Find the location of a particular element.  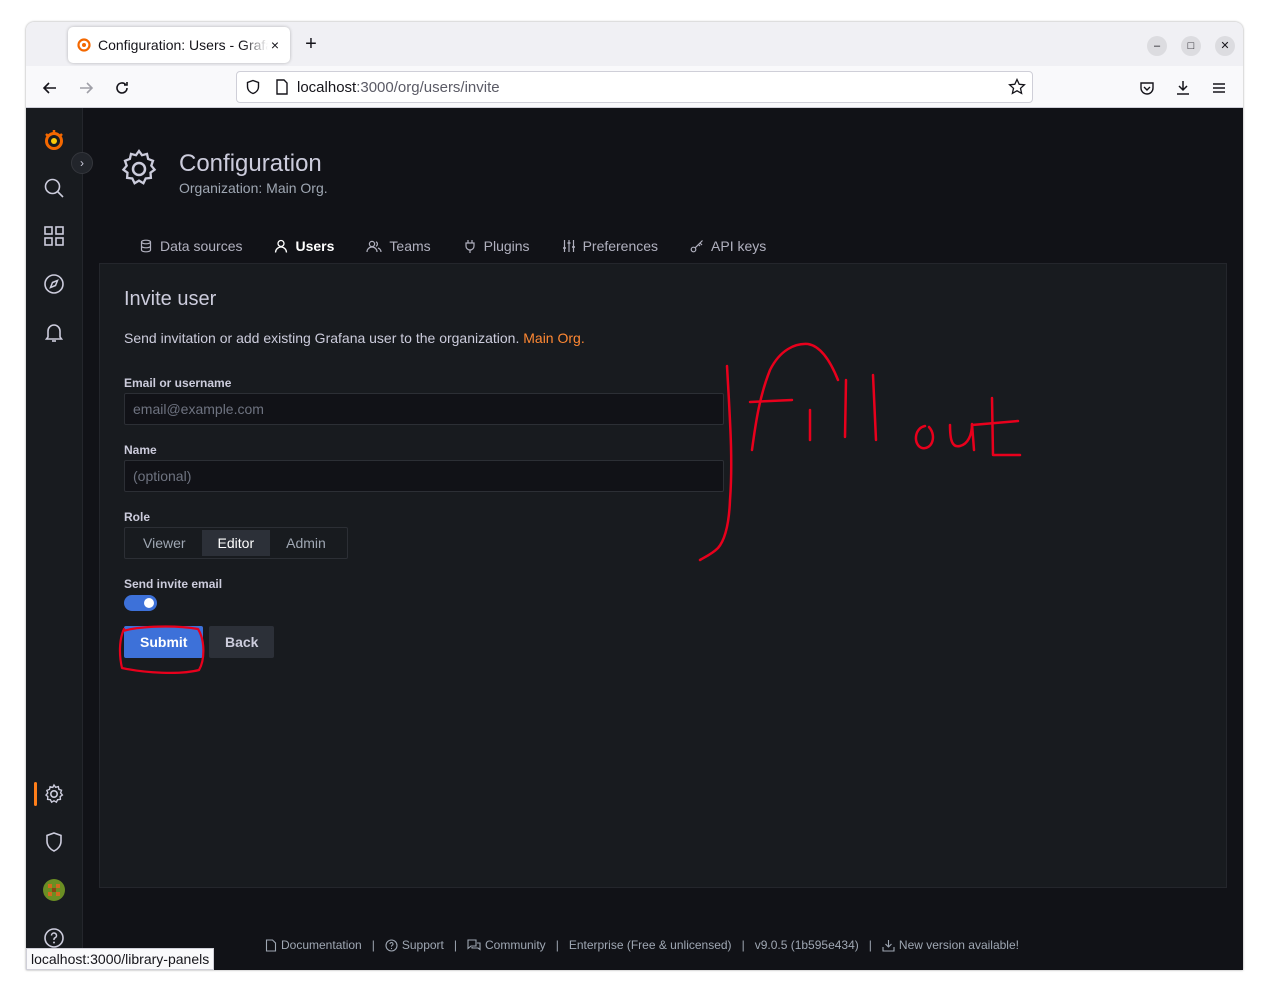

footer-support: Support is located at coordinates (422, 945).